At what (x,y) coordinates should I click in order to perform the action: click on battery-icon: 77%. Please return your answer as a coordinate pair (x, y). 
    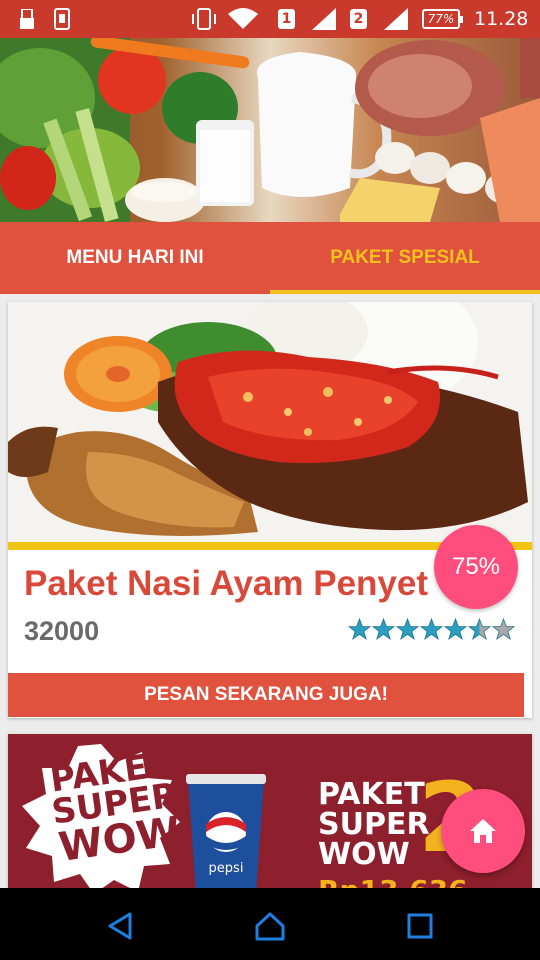
    Looking at the image, I should click on (442, 19).